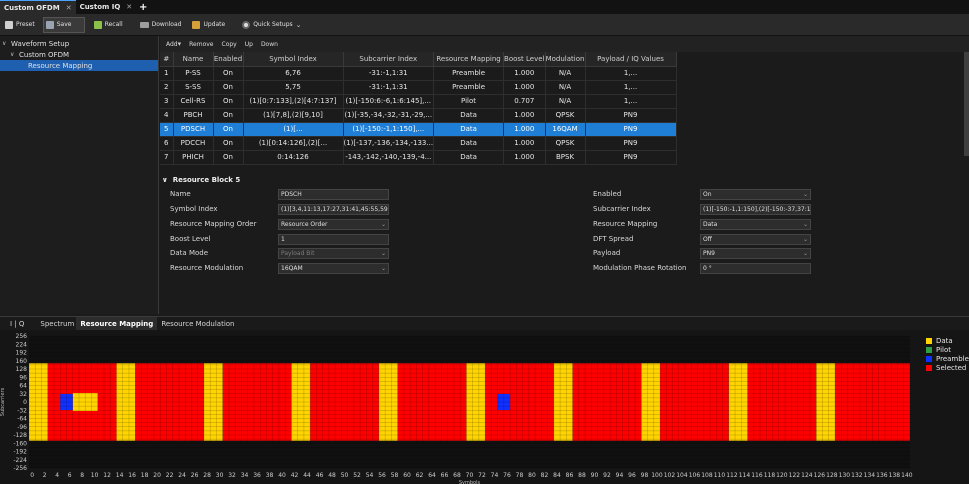  Describe the element at coordinates (249, 44) in the screenshot. I see `up-button: Up` at that location.